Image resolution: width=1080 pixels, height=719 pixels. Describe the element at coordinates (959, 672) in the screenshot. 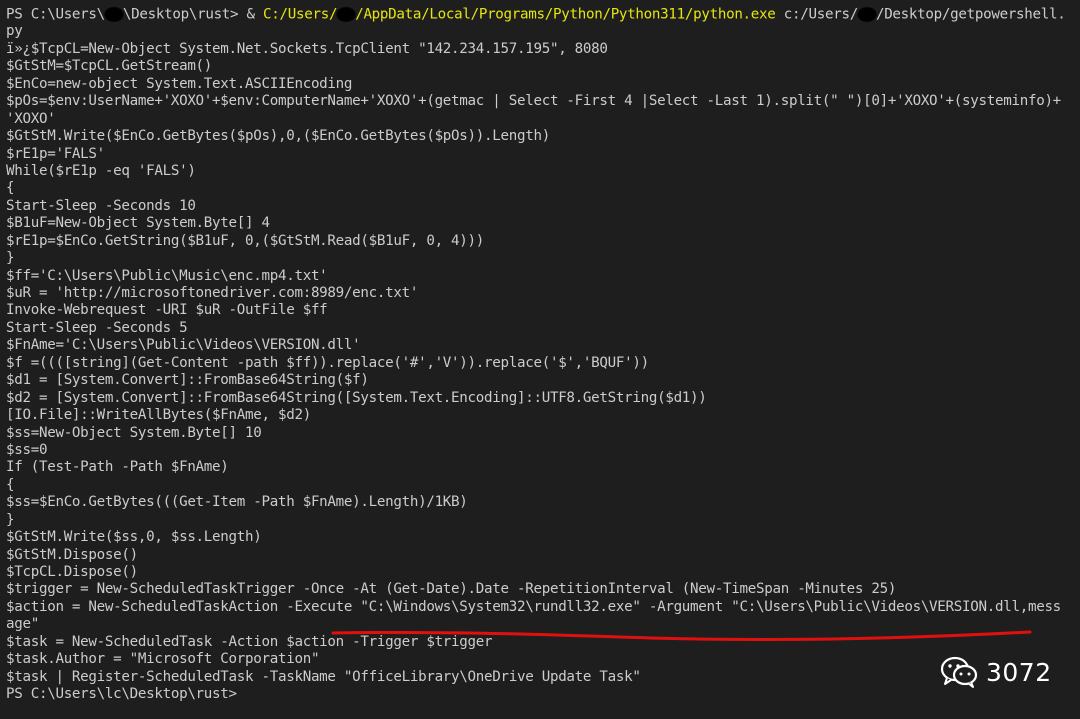

I see `wechat-logo-icon` at that location.